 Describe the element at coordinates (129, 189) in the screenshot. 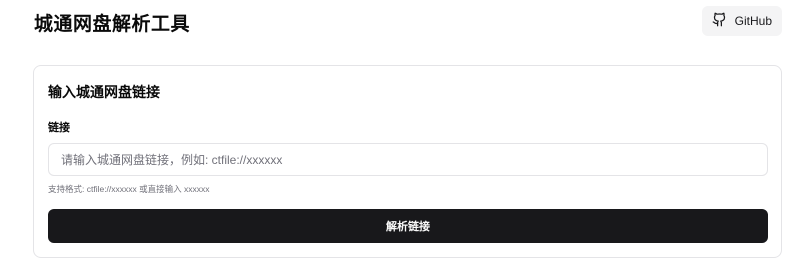

I see `format-hint: 支持格式: ctfile://xxxxxx 或直接输入 xxxxxx` at that location.